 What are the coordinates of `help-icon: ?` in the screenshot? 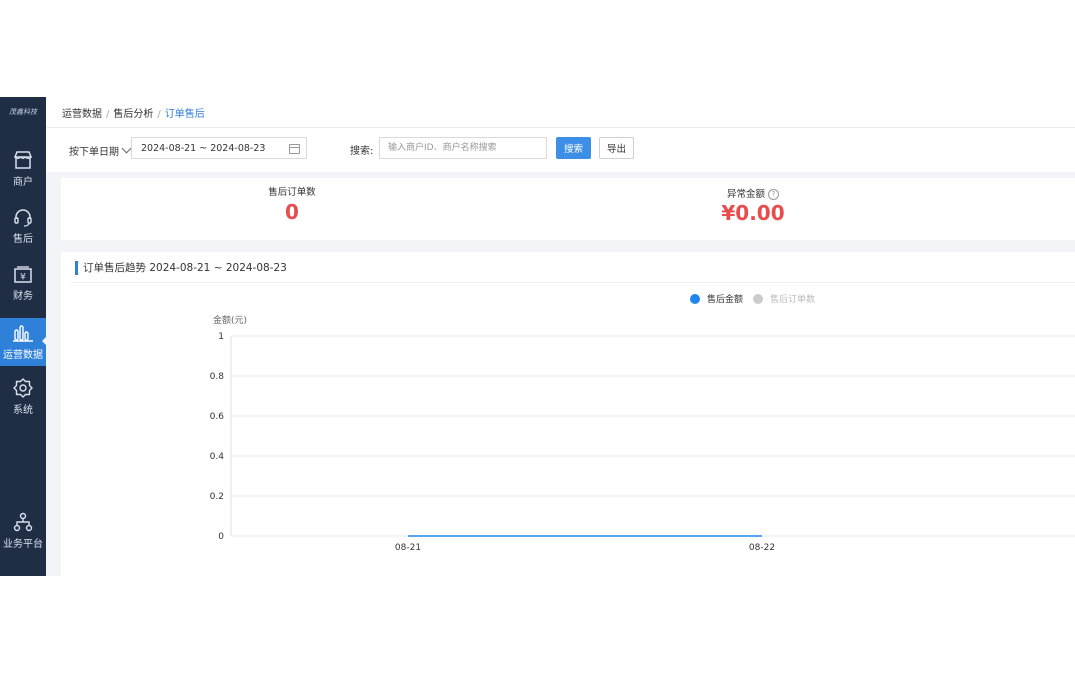 It's located at (774, 194).